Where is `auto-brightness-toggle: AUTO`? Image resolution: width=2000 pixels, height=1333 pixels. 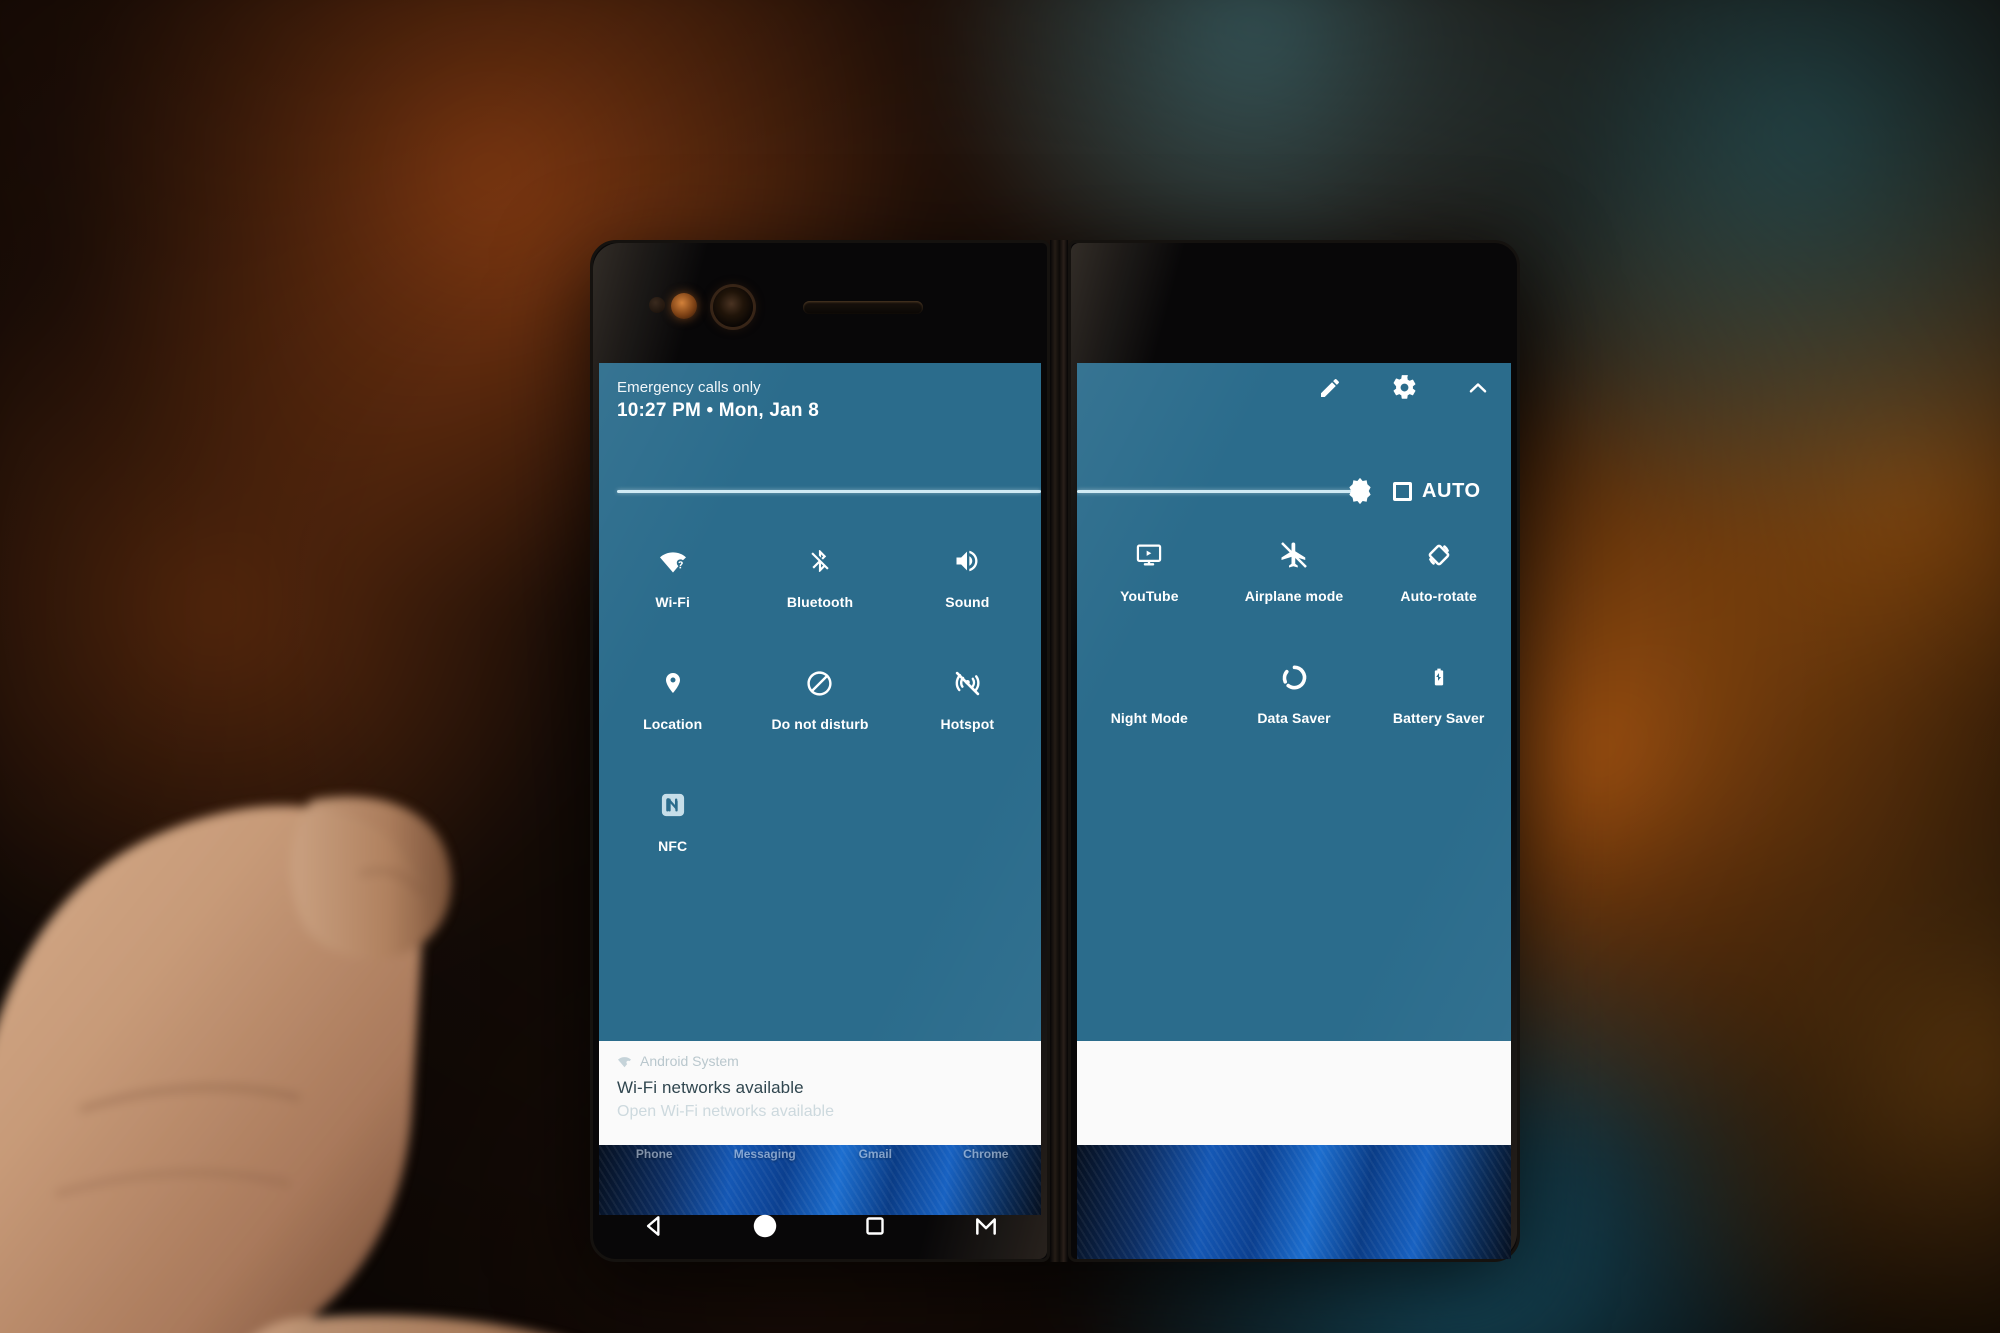 auto-brightness-toggle: AUTO is located at coordinates (1437, 491).